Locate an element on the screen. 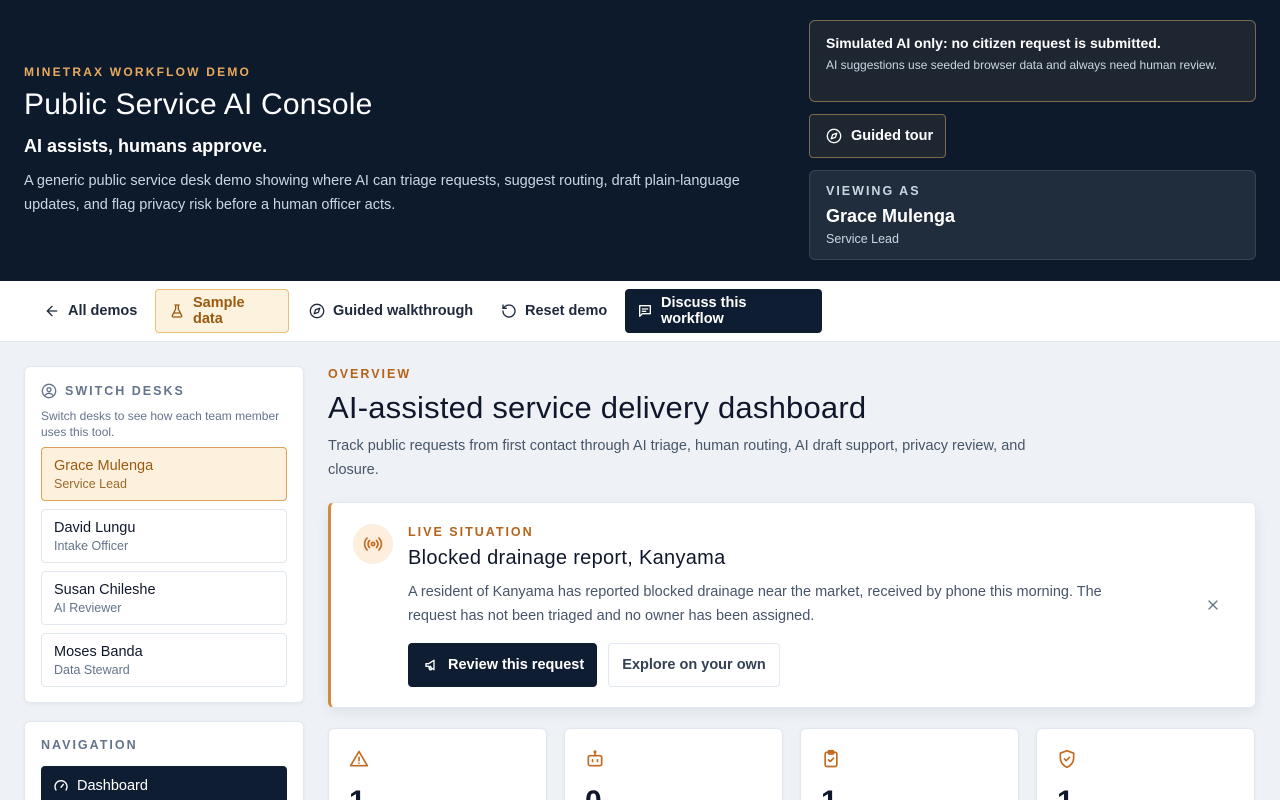 This screenshot has height=800, width=1280. page-title: Public Service AI Console is located at coordinates (198, 104).